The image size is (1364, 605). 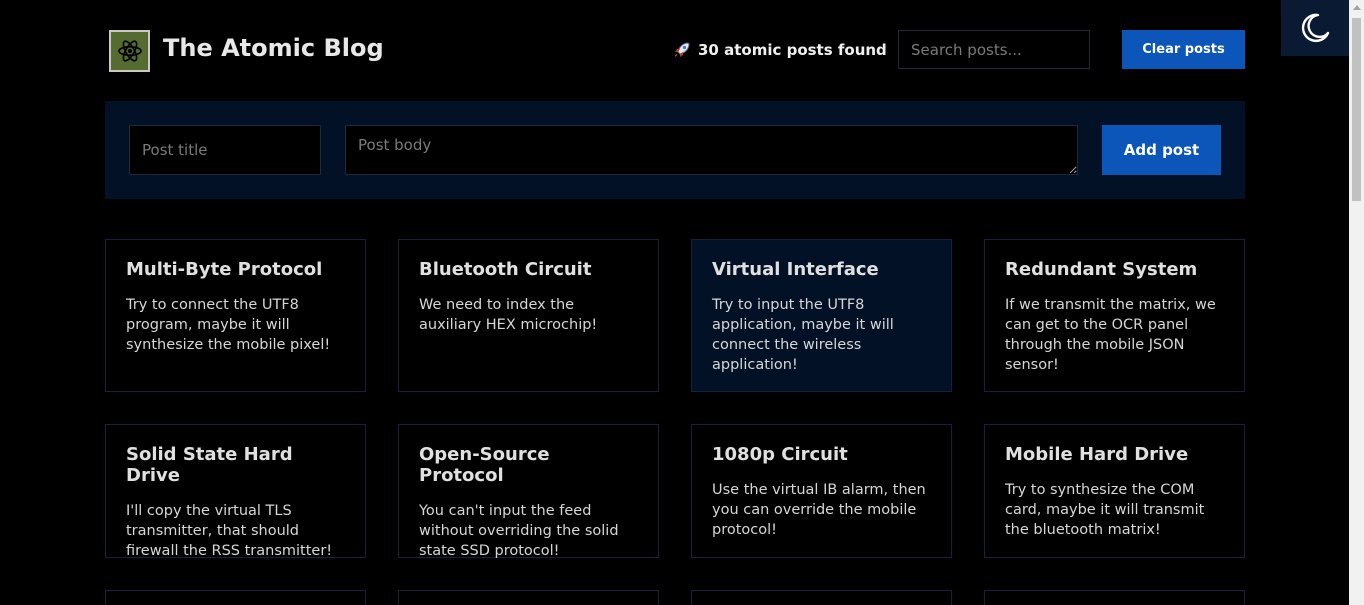 What do you see at coordinates (224, 269) in the screenshot?
I see `post-title: Multi-Byte Protocol` at bounding box center [224, 269].